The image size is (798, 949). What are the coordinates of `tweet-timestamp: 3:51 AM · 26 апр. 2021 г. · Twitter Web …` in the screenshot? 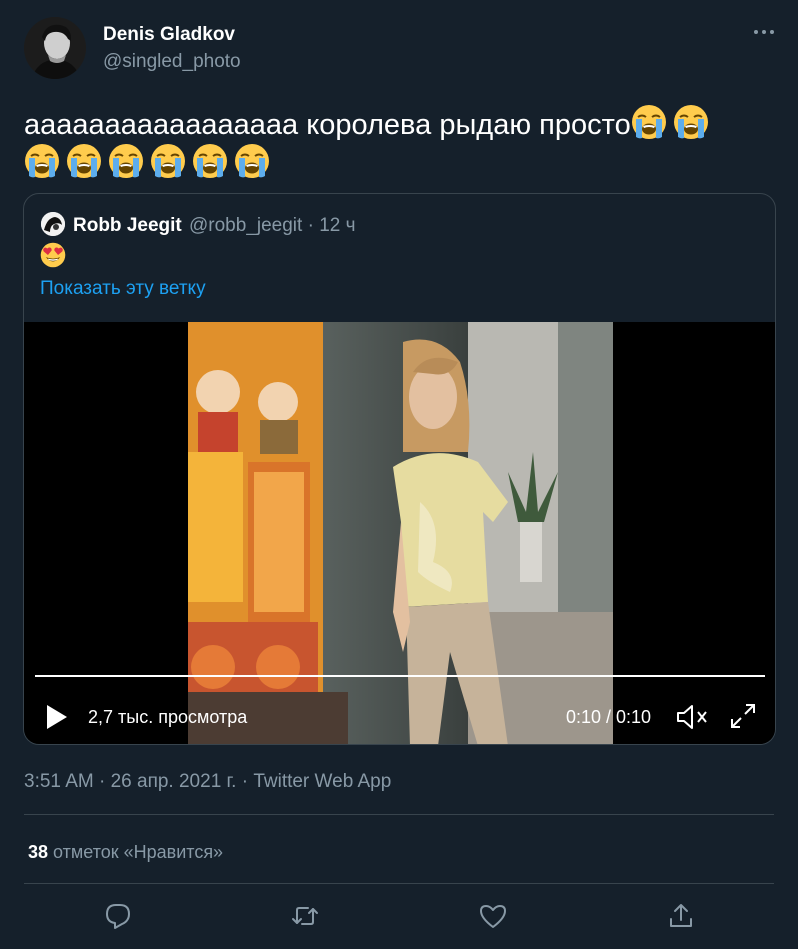 It's located at (207, 782).